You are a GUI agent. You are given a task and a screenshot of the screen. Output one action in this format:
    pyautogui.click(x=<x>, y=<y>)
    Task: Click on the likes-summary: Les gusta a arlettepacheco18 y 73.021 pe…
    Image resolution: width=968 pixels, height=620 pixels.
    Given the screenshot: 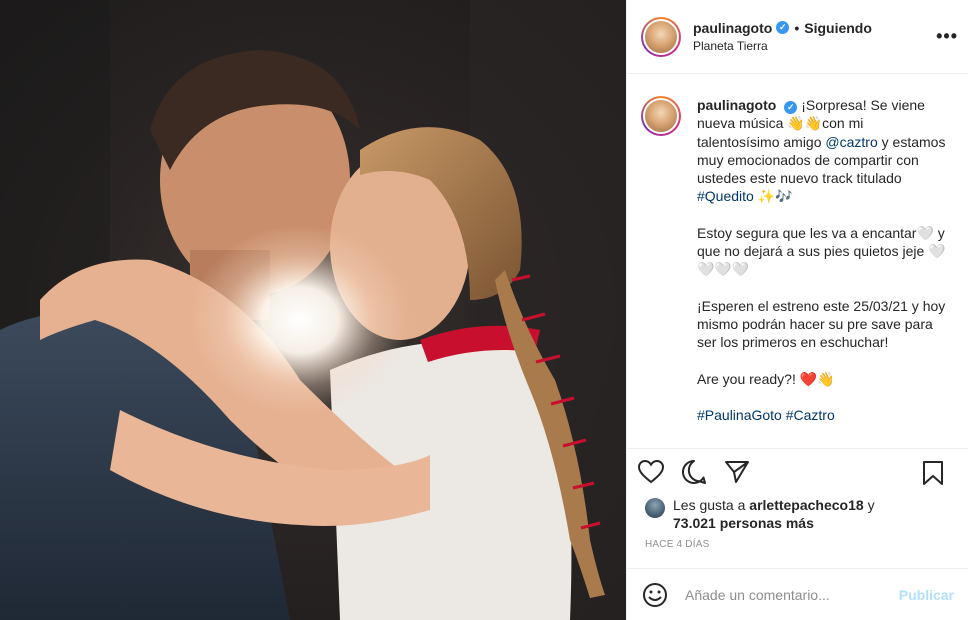 What is the action you would take?
    pyautogui.click(x=797, y=516)
    